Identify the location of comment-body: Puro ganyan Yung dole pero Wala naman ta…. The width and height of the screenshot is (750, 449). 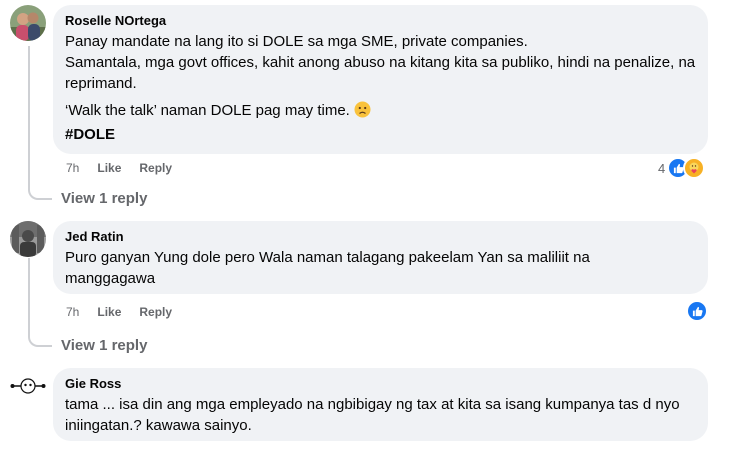
(380, 268).